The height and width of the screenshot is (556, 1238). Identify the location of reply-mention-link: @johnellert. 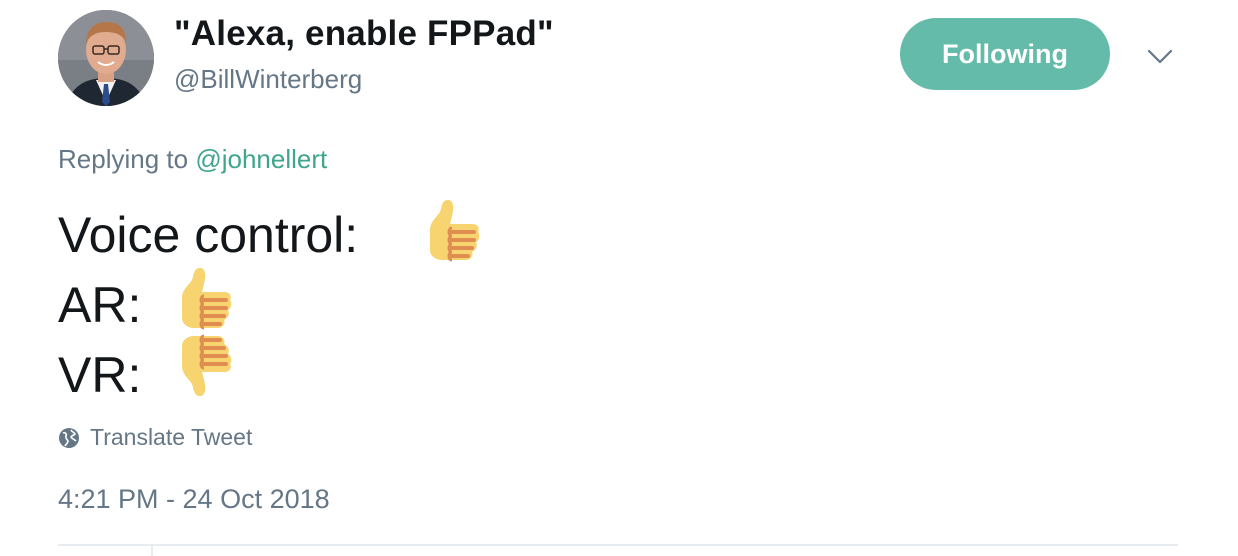
(261, 159).